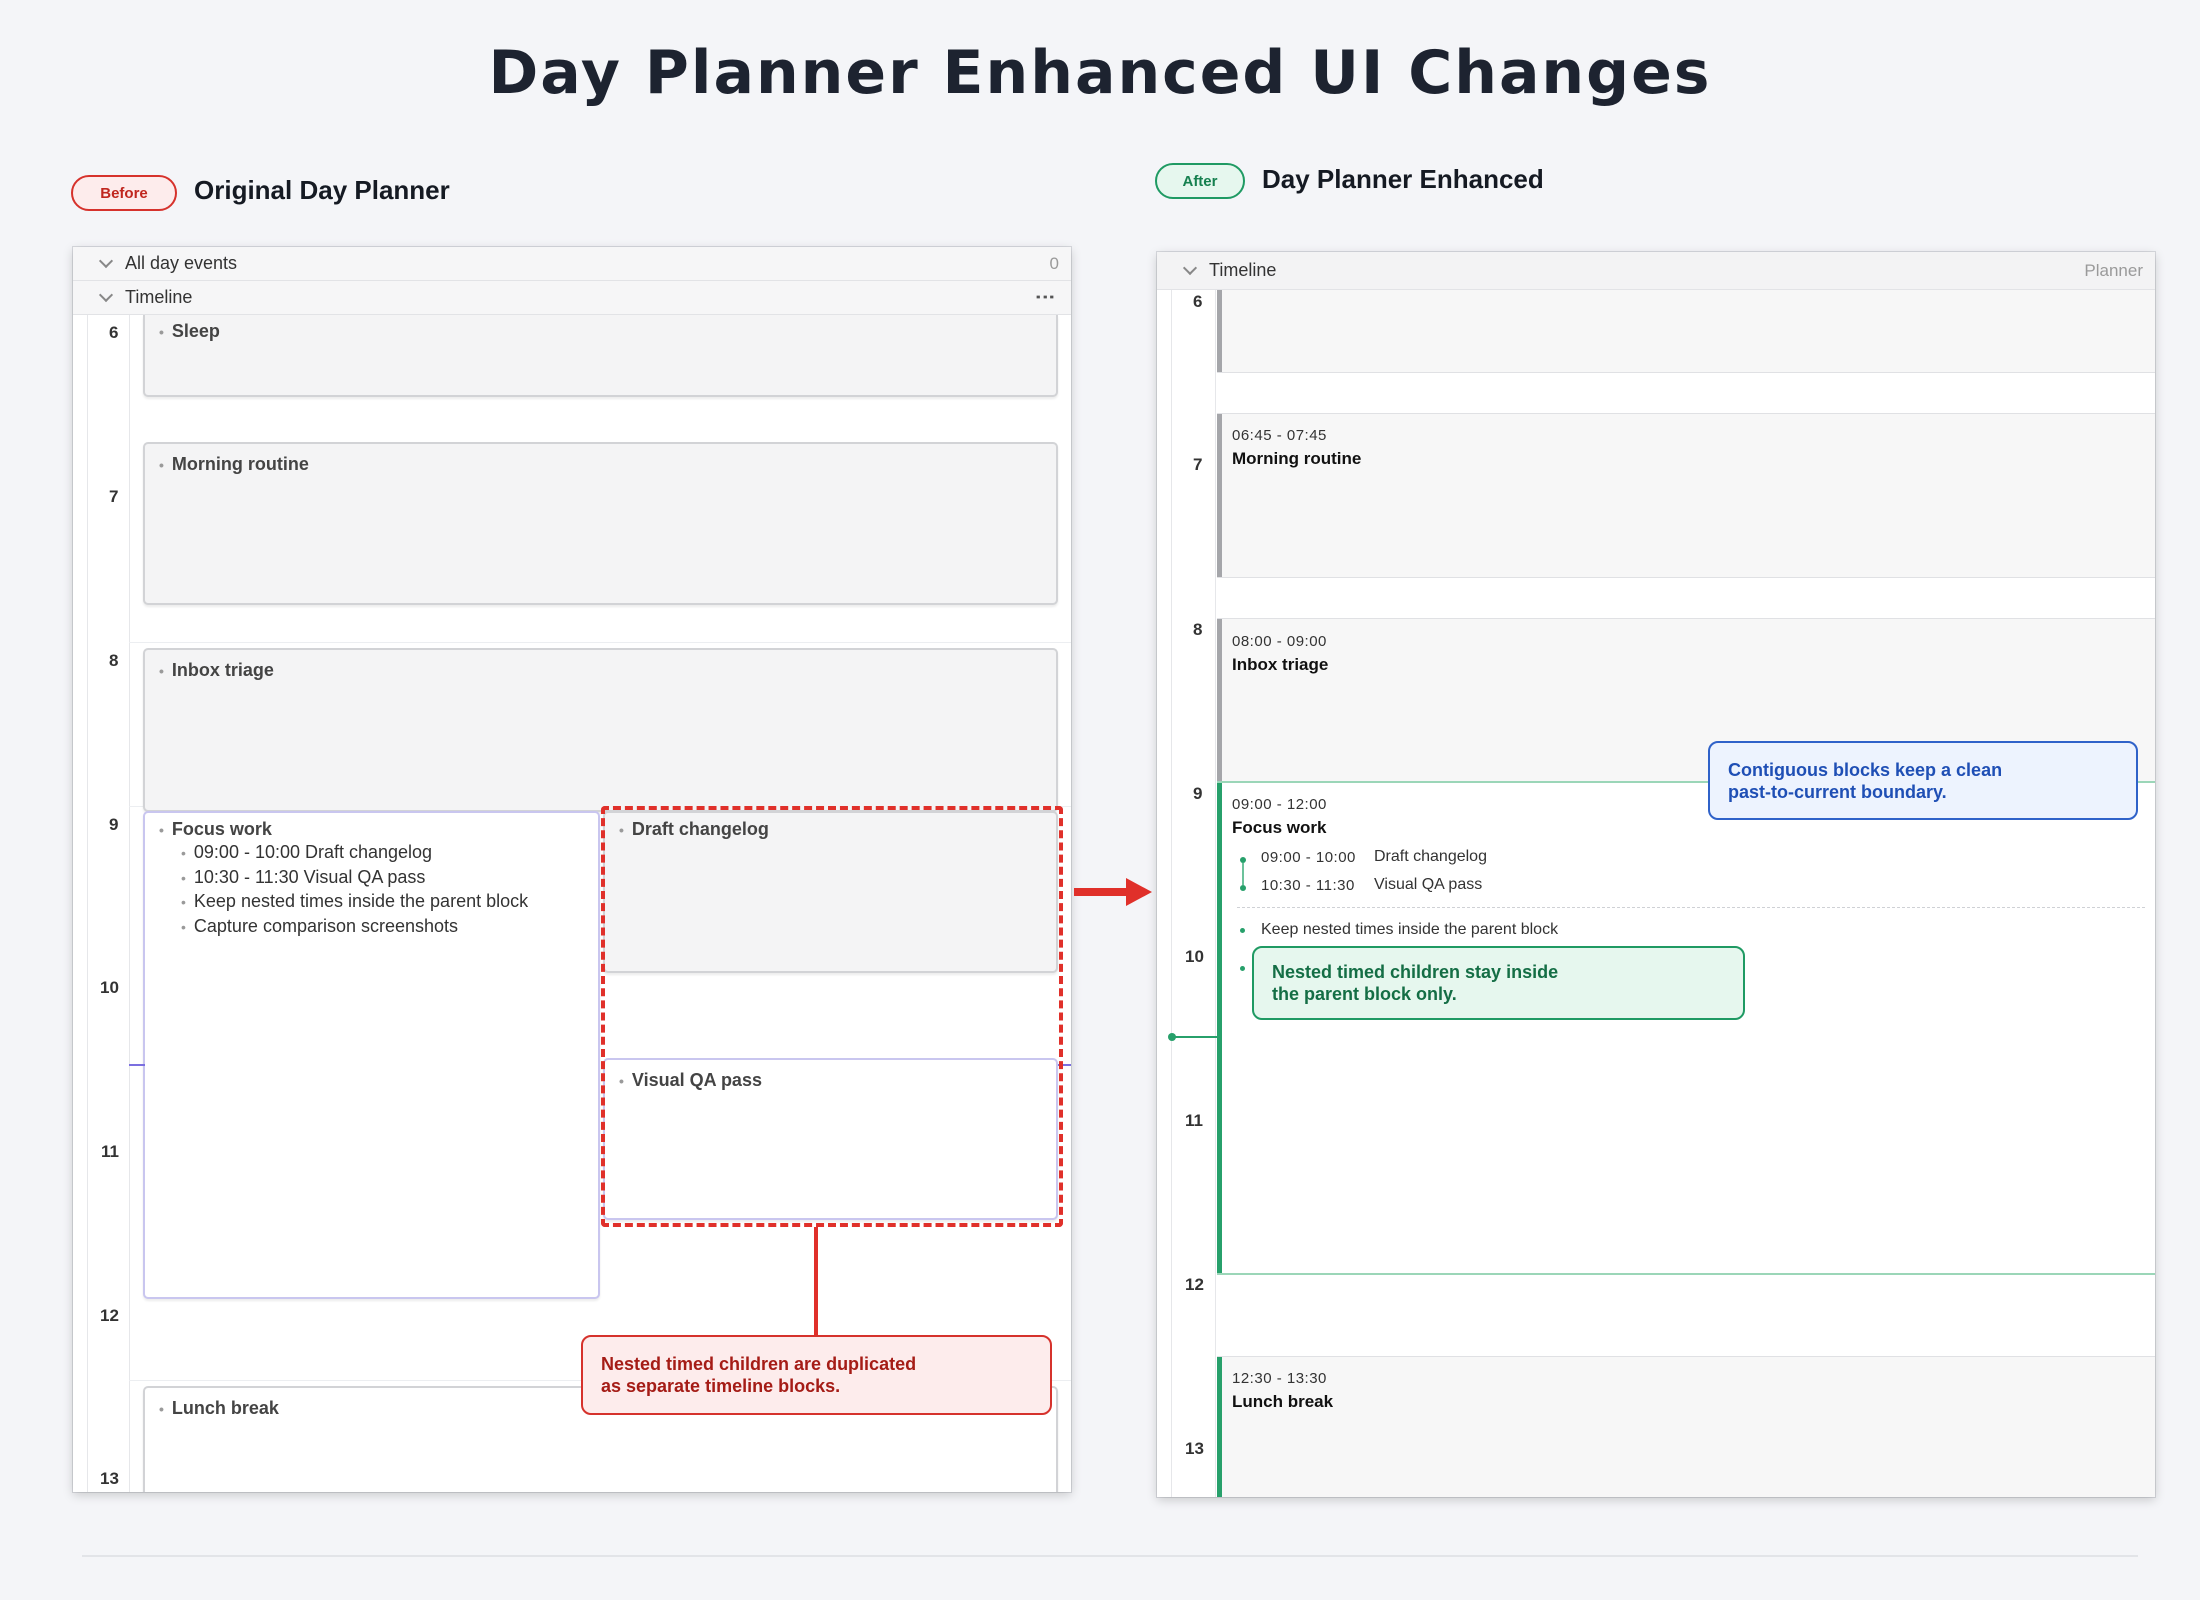 This screenshot has width=2200, height=1600. What do you see at coordinates (1279, 641) in the screenshot?
I see `block-time: 08:00 - 09:00` at bounding box center [1279, 641].